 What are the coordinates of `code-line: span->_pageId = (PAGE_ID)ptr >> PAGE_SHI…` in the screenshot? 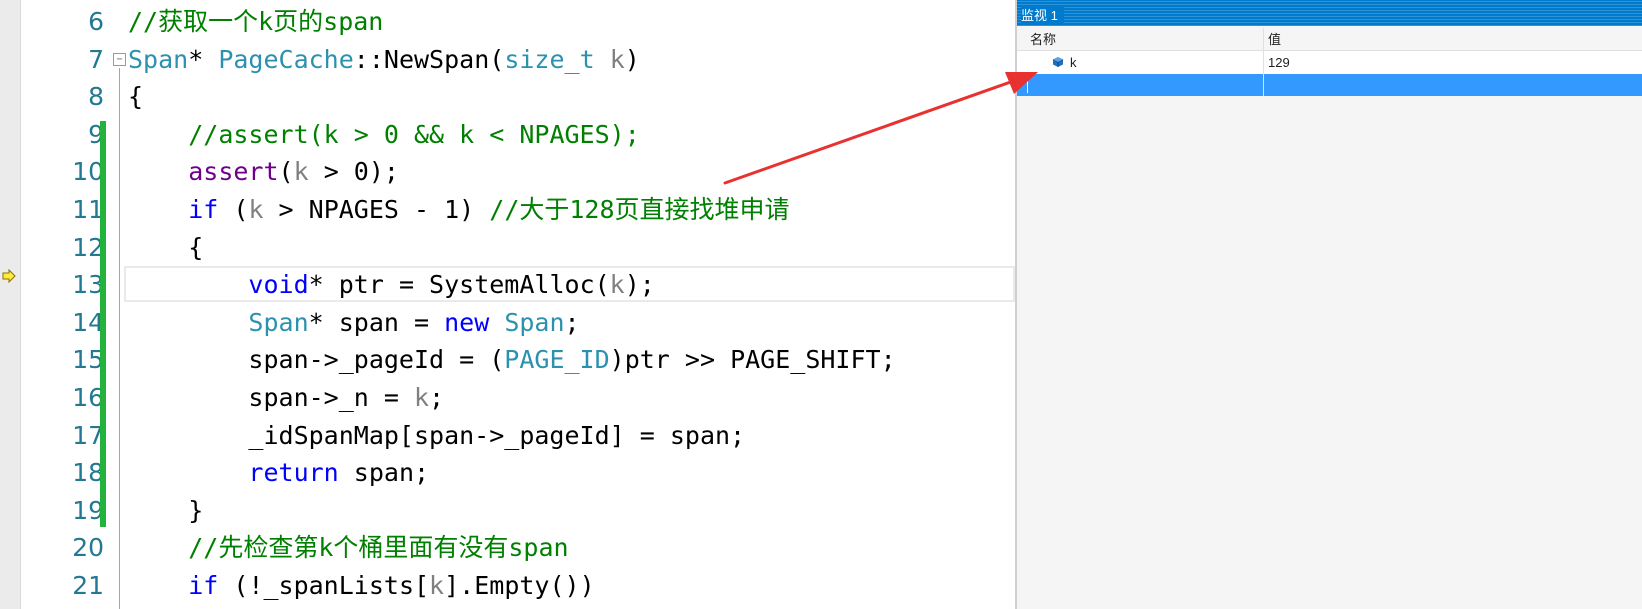 It's located at (512, 360).